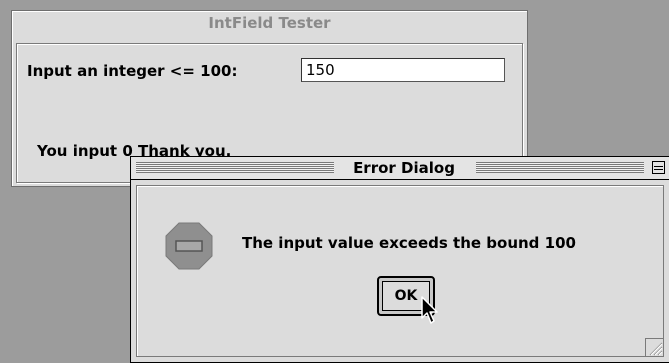 Image resolution: width=669 pixels, height=363 pixels. I want to click on collapse-box-icon, so click(658, 167).